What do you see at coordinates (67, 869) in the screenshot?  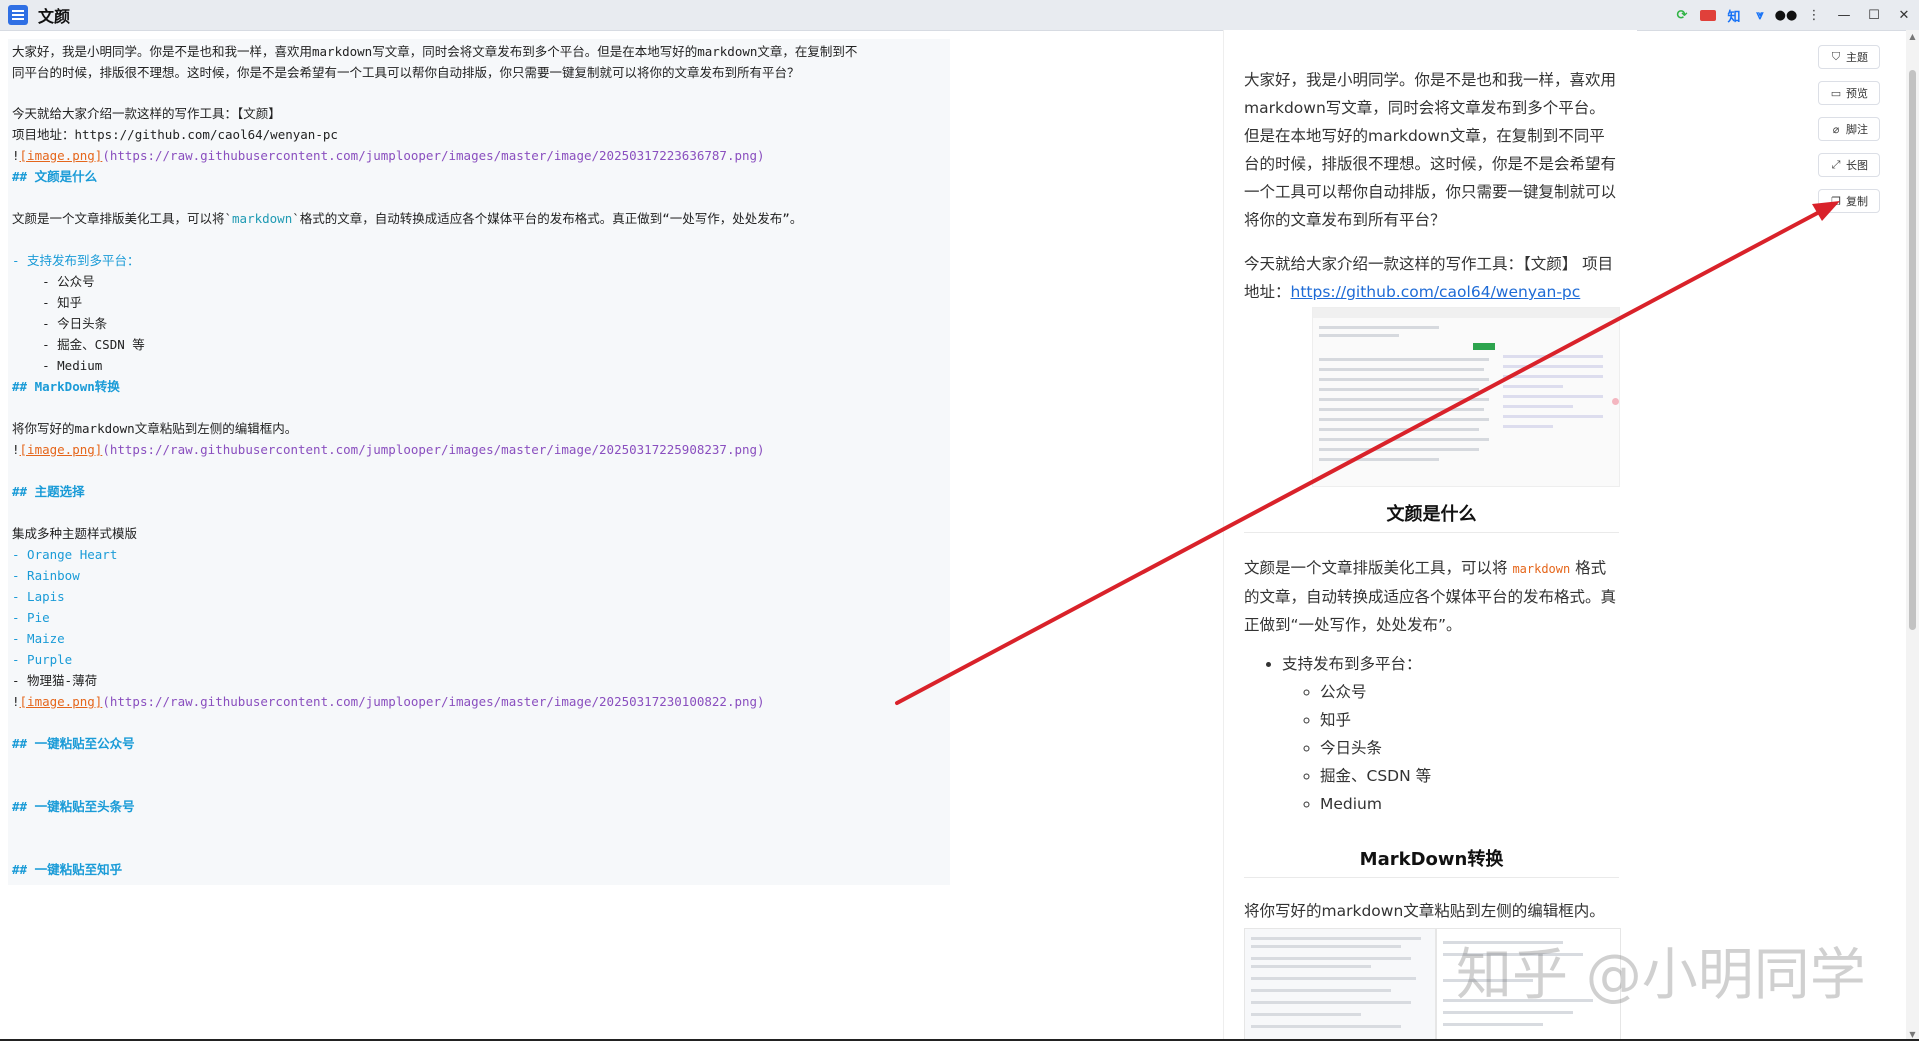 I see `editor-heading: ## 一键粘贴至知乎` at bounding box center [67, 869].